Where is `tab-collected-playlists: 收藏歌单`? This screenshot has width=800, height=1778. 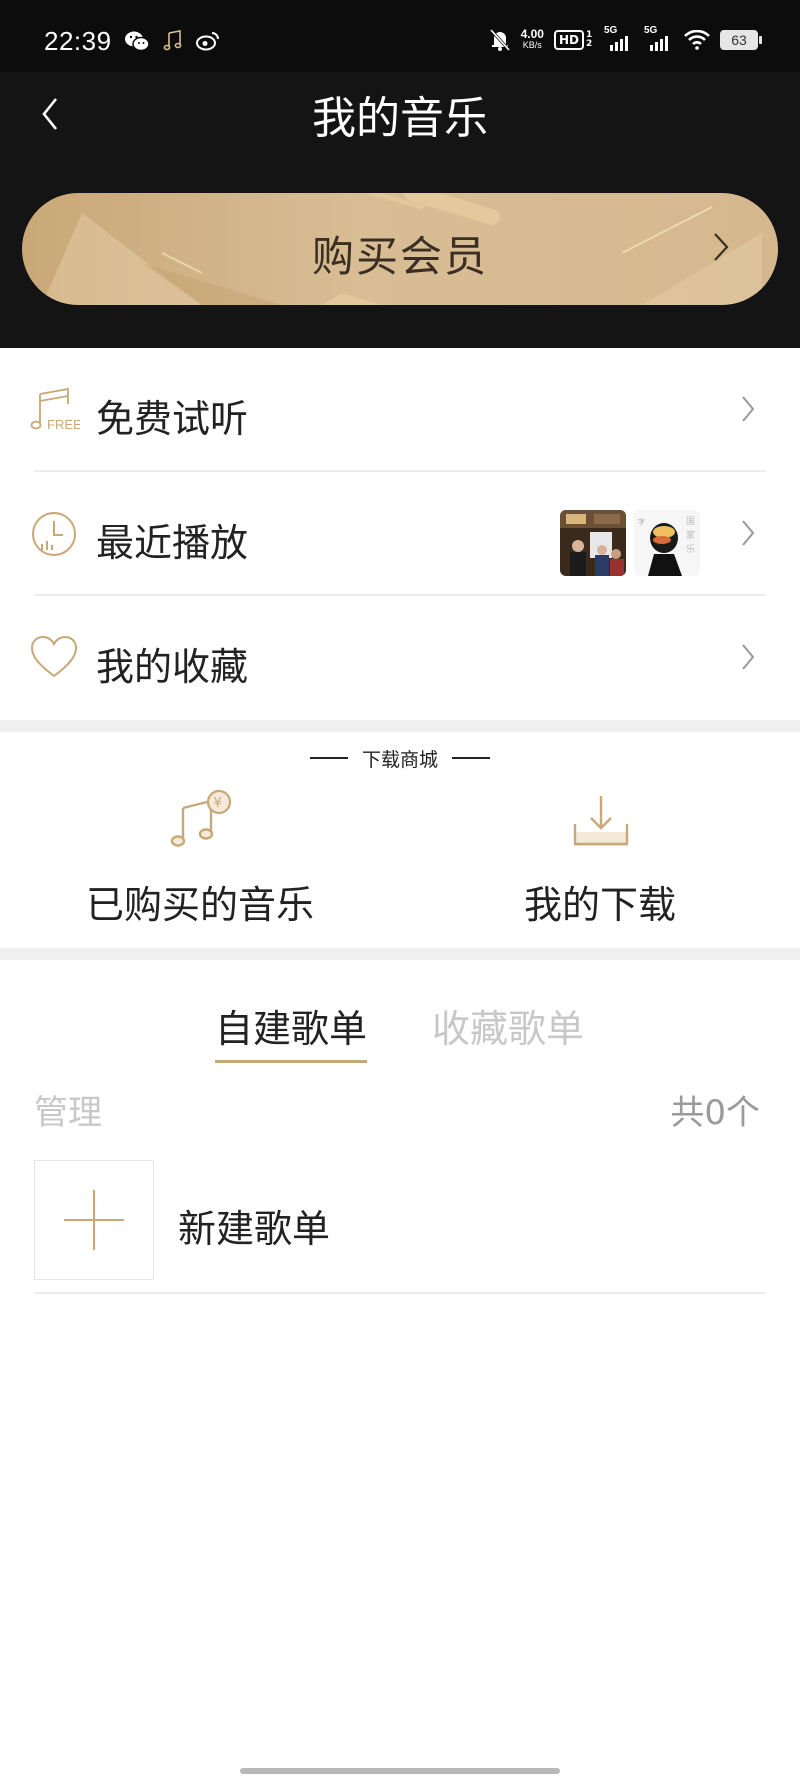 tab-collected-playlists: 收藏歌单 is located at coordinates (508, 1025).